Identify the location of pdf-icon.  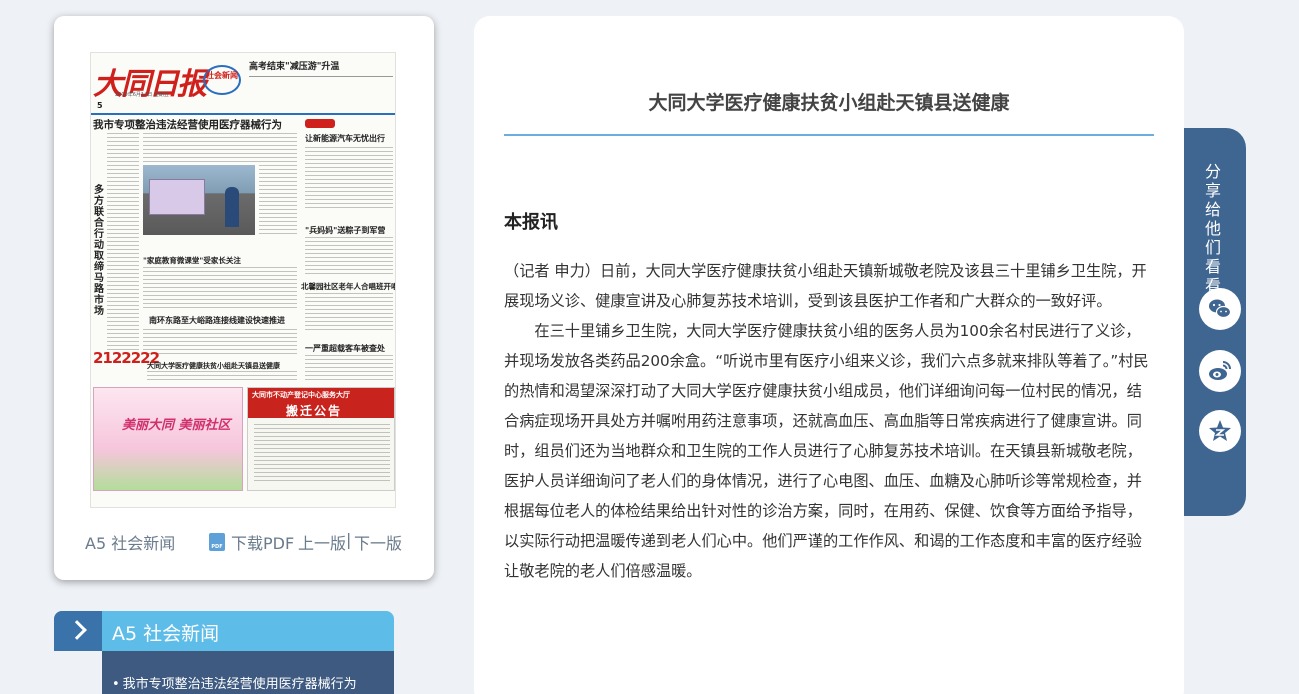
(217, 542).